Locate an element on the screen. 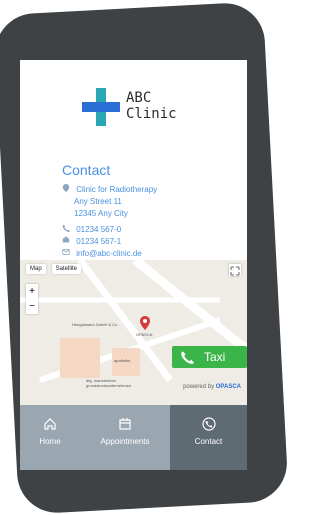  map-label-1: Hengstmann GmbH & Co is located at coordinates (95, 324).